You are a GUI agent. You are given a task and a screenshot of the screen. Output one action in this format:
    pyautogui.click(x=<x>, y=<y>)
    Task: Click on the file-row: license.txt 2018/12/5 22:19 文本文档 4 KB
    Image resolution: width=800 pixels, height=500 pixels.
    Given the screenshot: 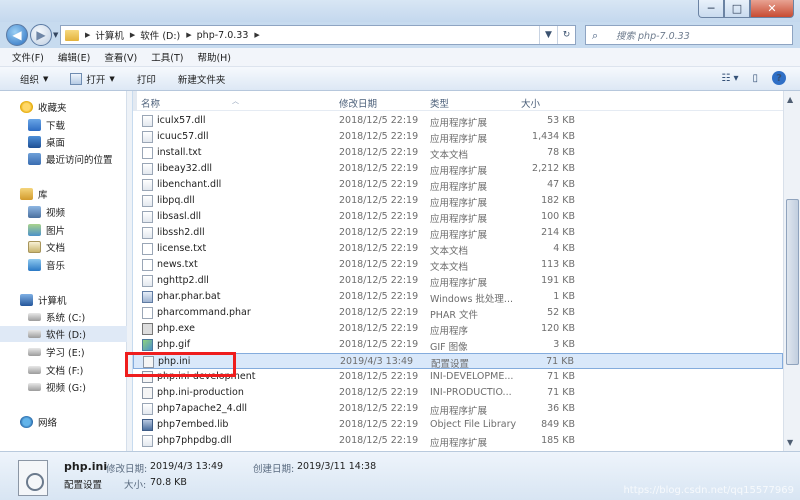 What is the action you would take?
    pyautogui.click(x=458, y=249)
    